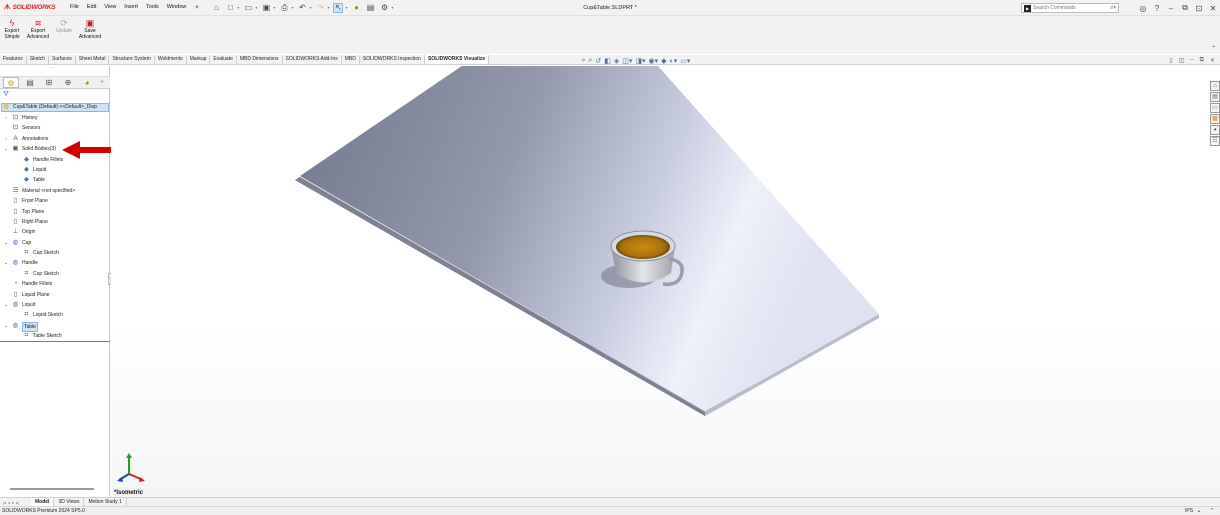 The height and width of the screenshot is (515, 1220). Describe the element at coordinates (68, 82) in the screenshot. I see `dimxpert-tab-icon: ⊕` at that location.